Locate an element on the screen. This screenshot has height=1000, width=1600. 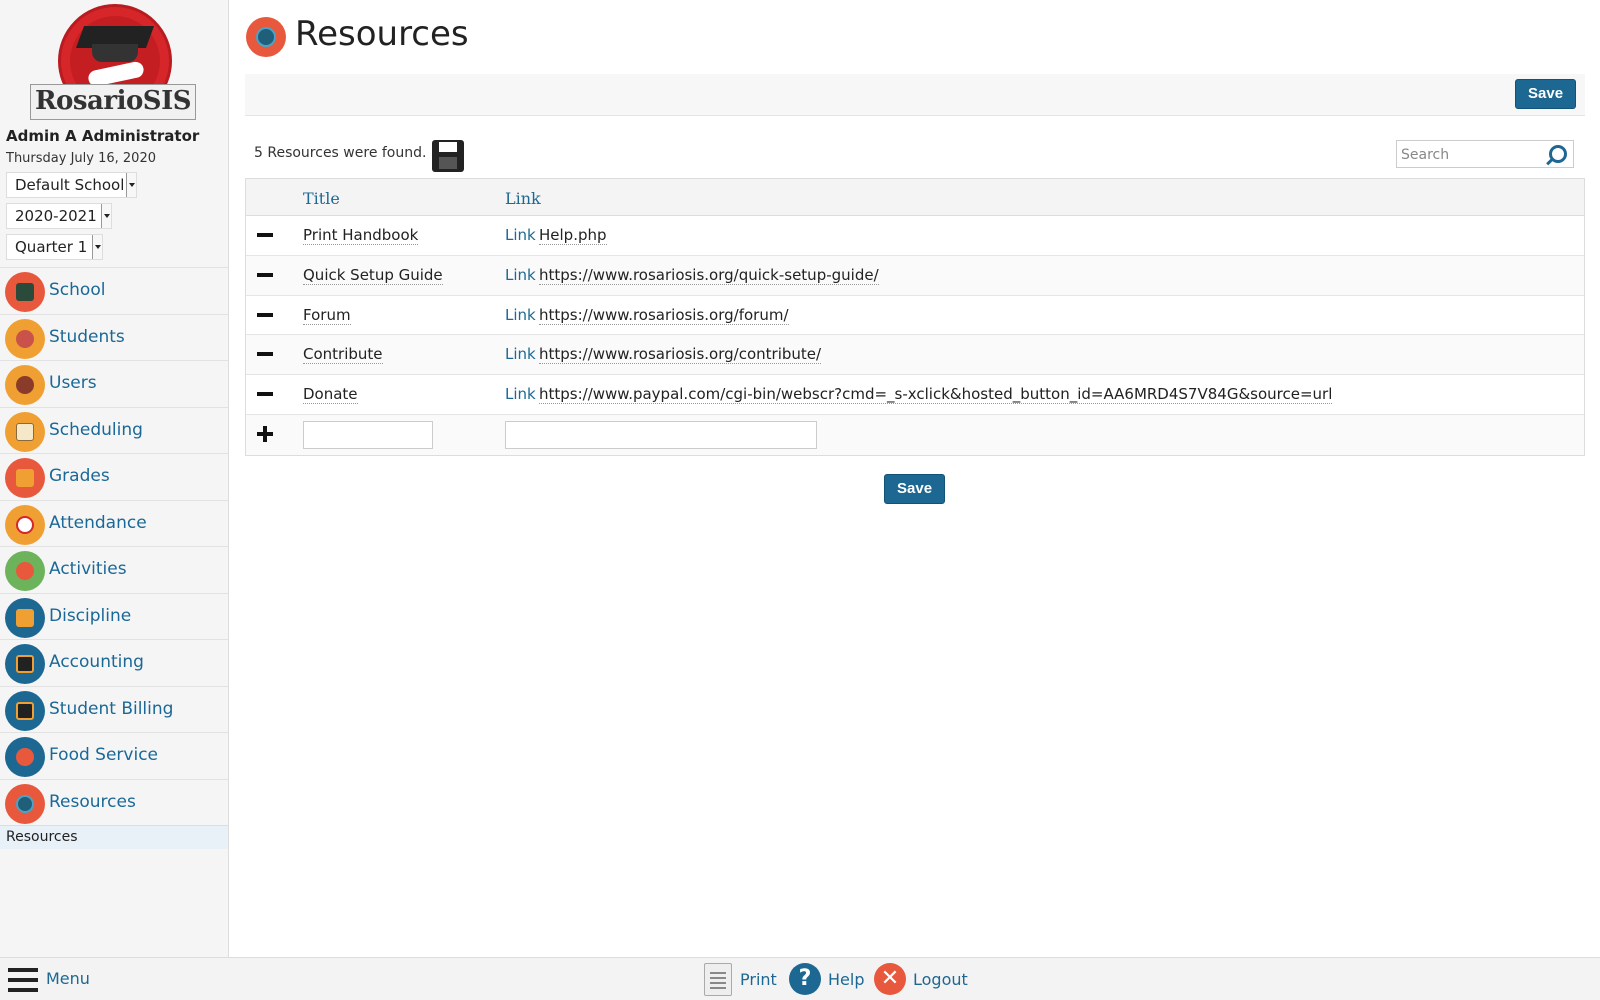
search-box is located at coordinates (1485, 154).